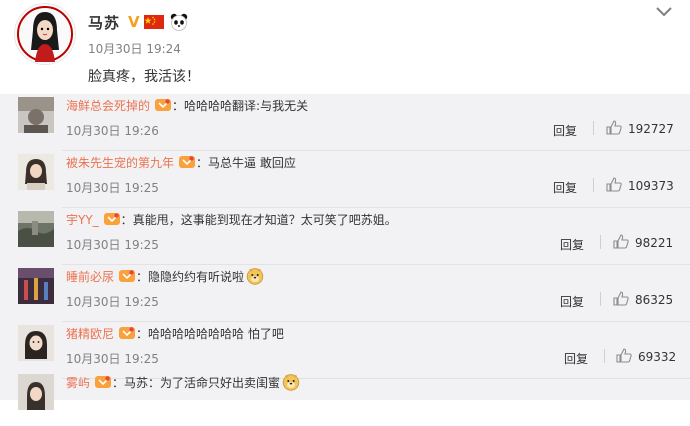 The width and height of the screenshot is (690, 426). I want to click on like-count: 69332, so click(657, 357).